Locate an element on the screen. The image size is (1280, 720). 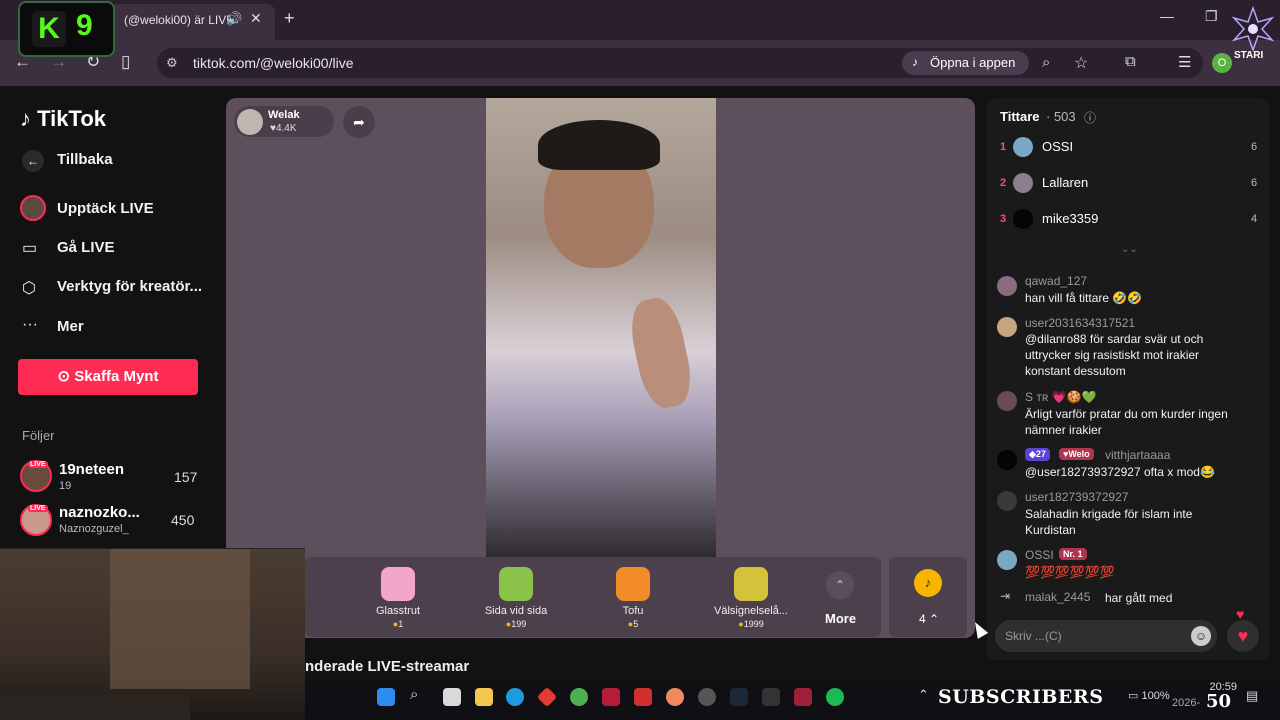
battery-indicator: ▭ 100% is located at coordinates (1149, 695).